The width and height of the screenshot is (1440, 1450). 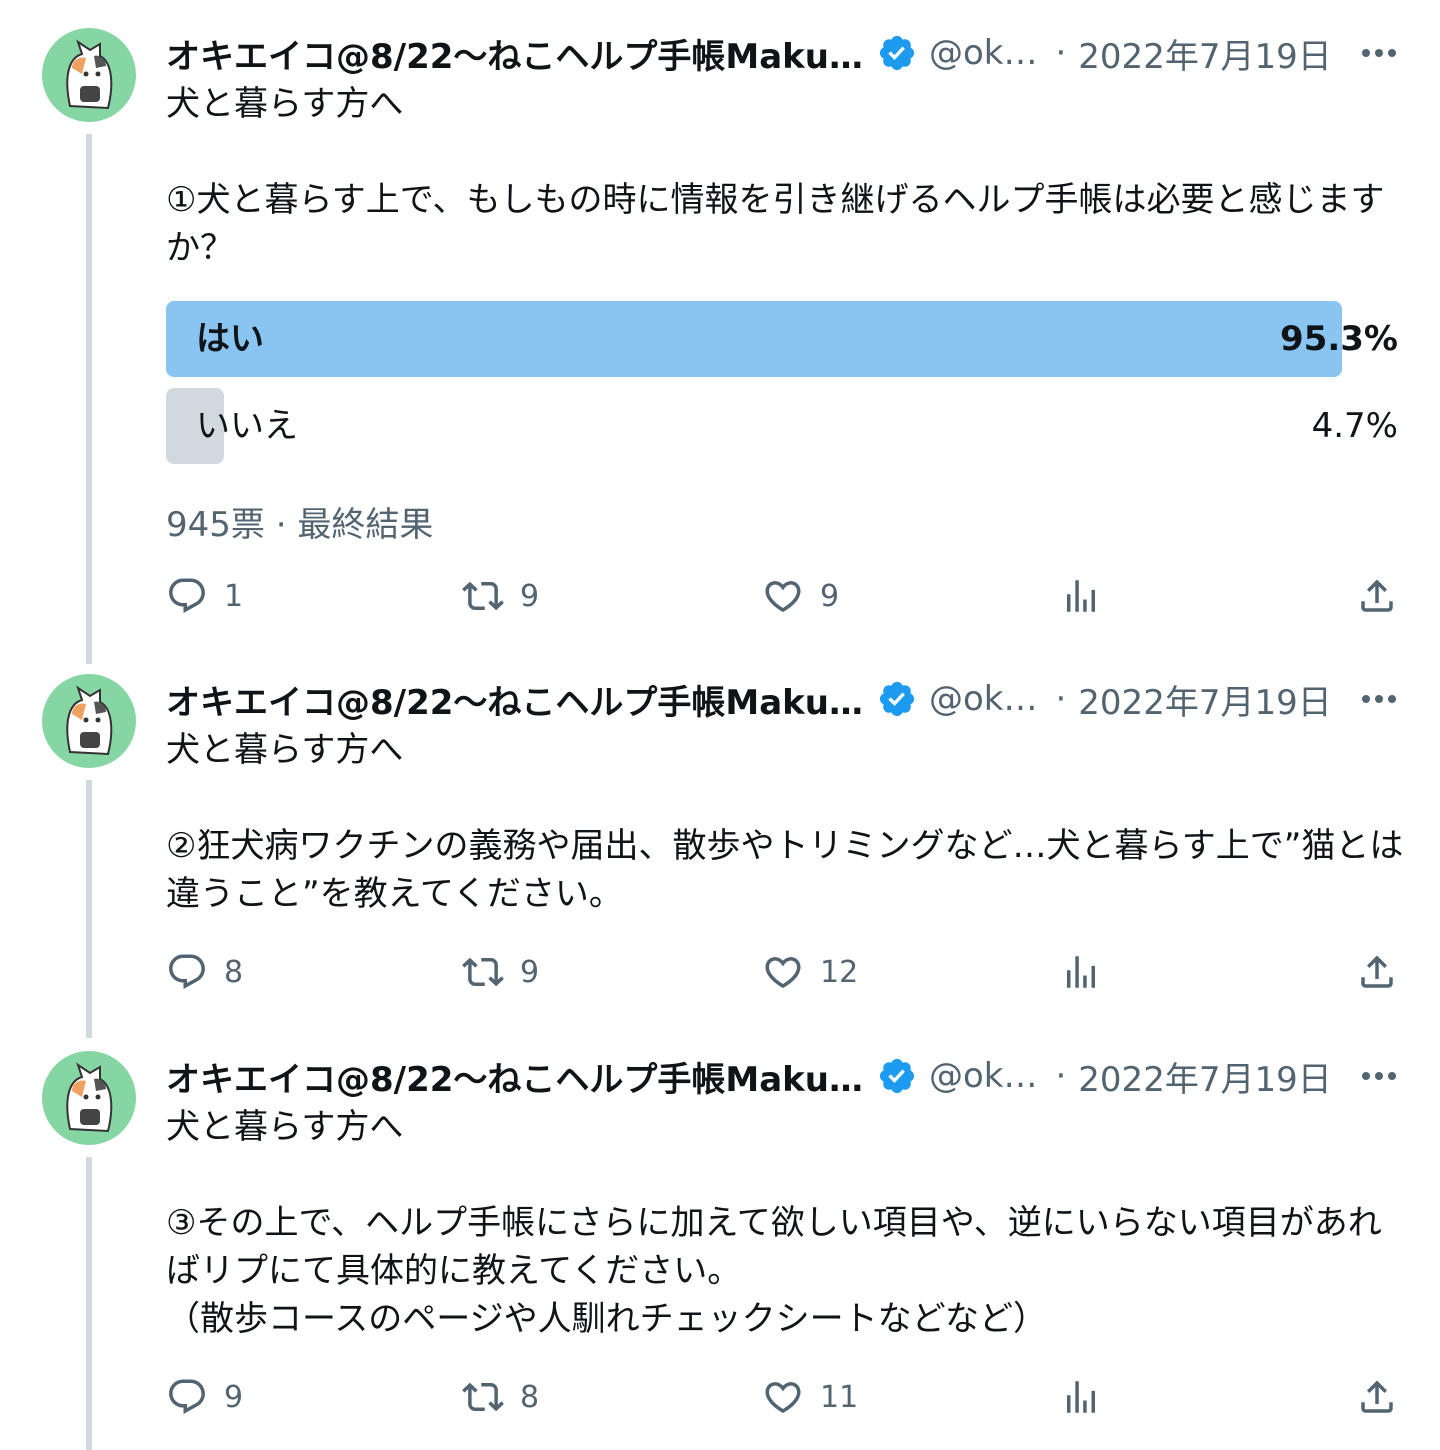 I want to click on like-button: 9, so click(x=800, y=596).